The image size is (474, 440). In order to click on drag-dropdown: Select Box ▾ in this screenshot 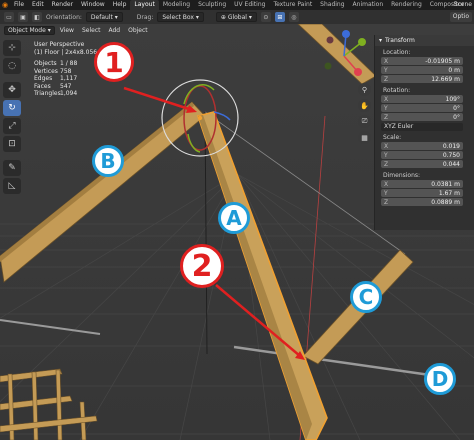, I will do `click(180, 17)`.